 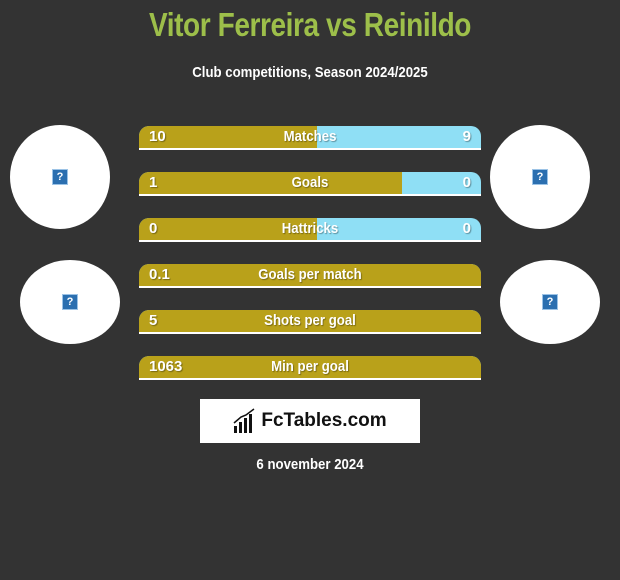 I want to click on stat-row-matches: 10 Matches 9, so click(x=310, y=138).